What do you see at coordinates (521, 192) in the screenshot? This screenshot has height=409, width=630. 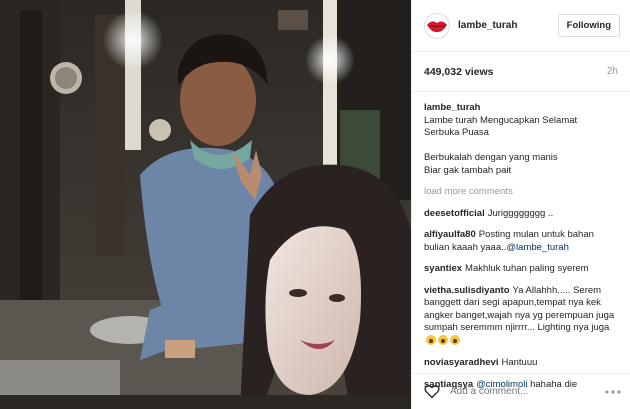 I see `load-more-comments-link: load more comments` at bounding box center [521, 192].